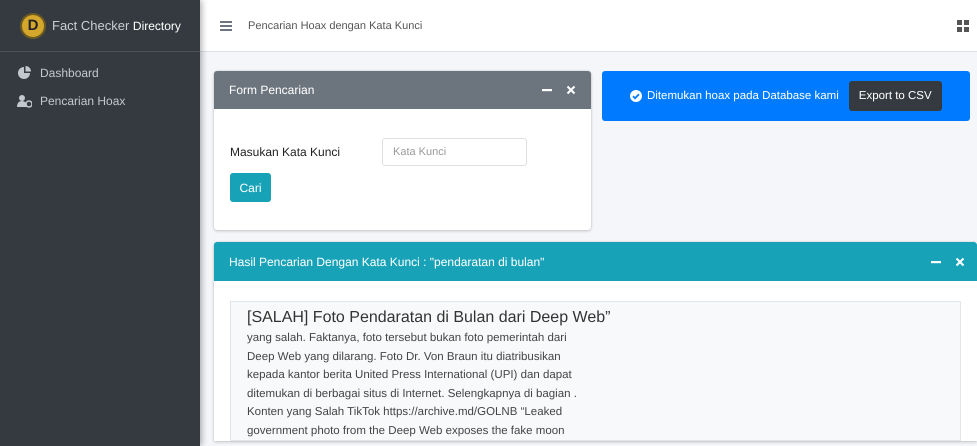  Describe the element at coordinates (429, 318) in the screenshot. I see `result-title: [SALAH] Foto Pendaratan di Bulan dari Deep Web”` at that location.